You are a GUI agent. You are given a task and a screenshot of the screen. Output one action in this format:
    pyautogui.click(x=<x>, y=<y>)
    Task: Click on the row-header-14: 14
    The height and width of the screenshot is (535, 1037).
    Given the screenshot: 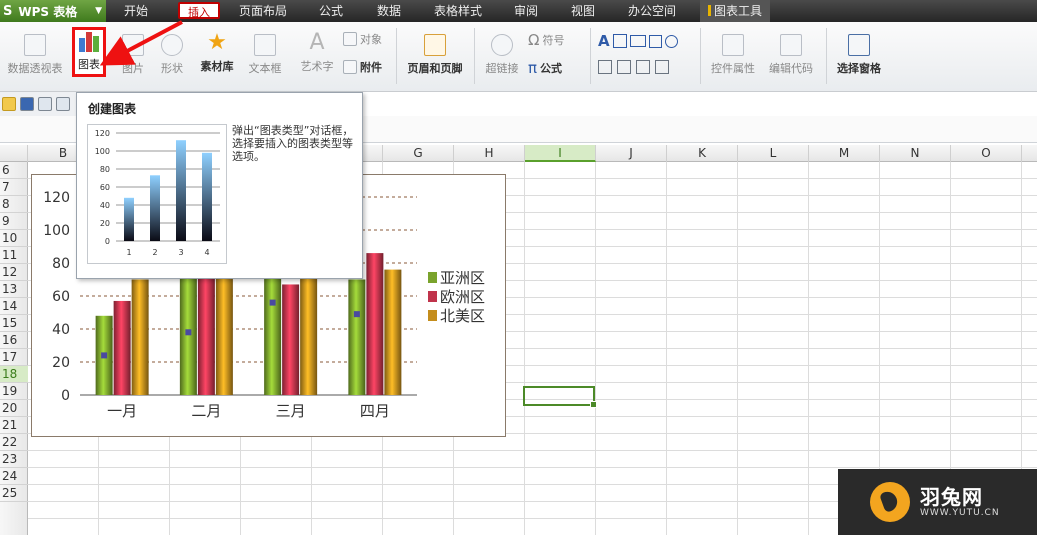 What is the action you would take?
    pyautogui.click(x=14, y=306)
    